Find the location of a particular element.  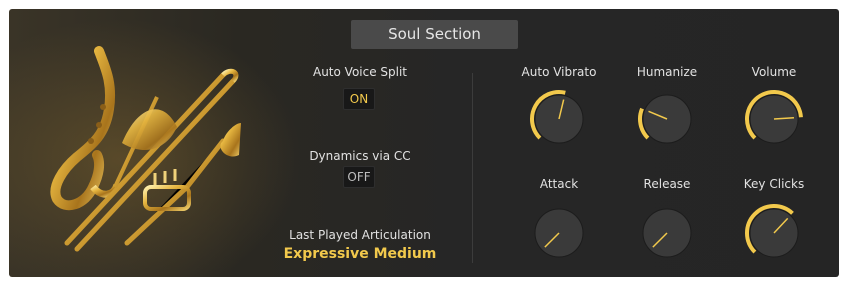

volume-knob is located at coordinates (774, 119).